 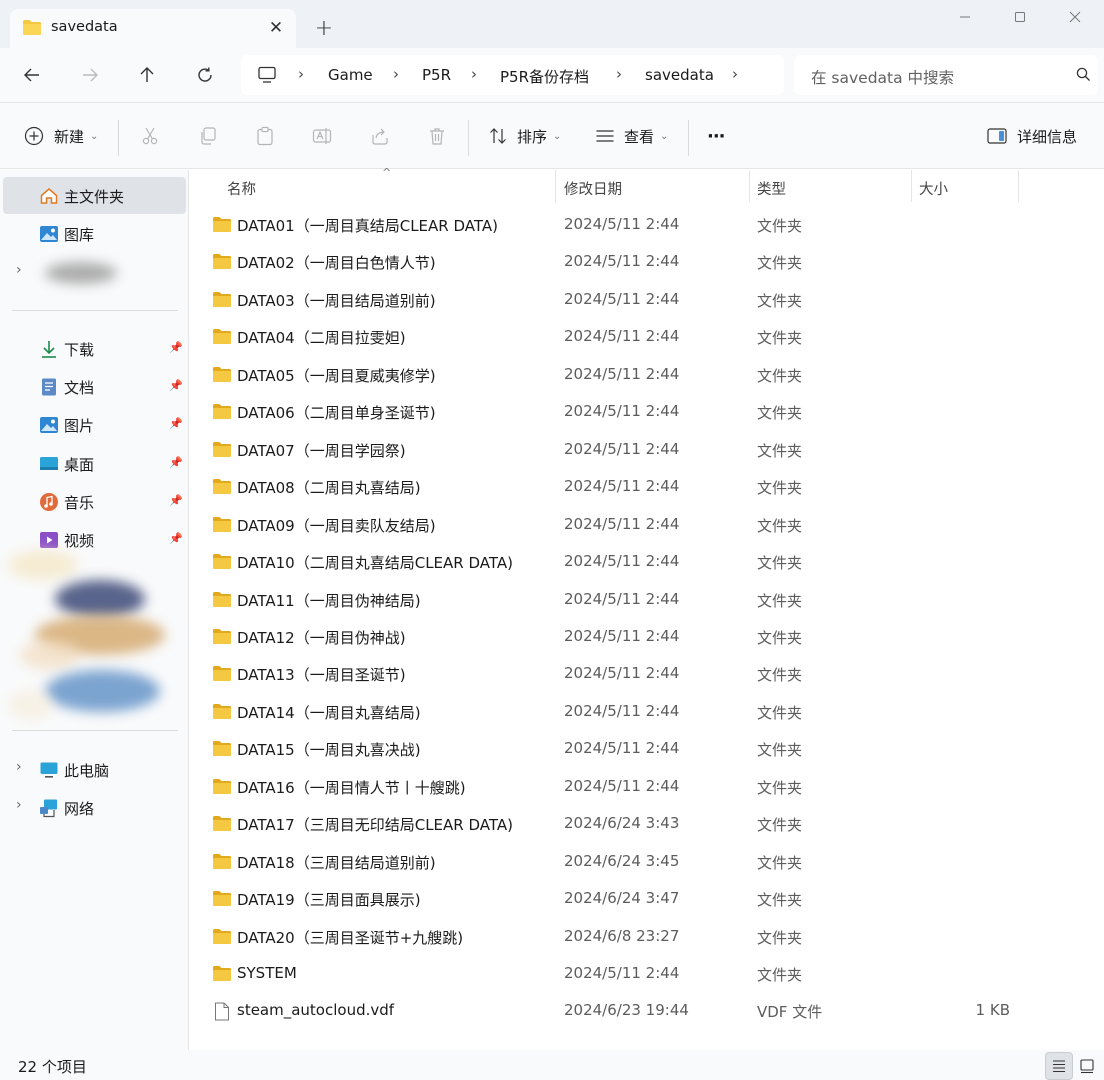 What do you see at coordinates (94, 272) in the screenshot?
I see `sidebar-item-onedrive: ›` at bounding box center [94, 272].